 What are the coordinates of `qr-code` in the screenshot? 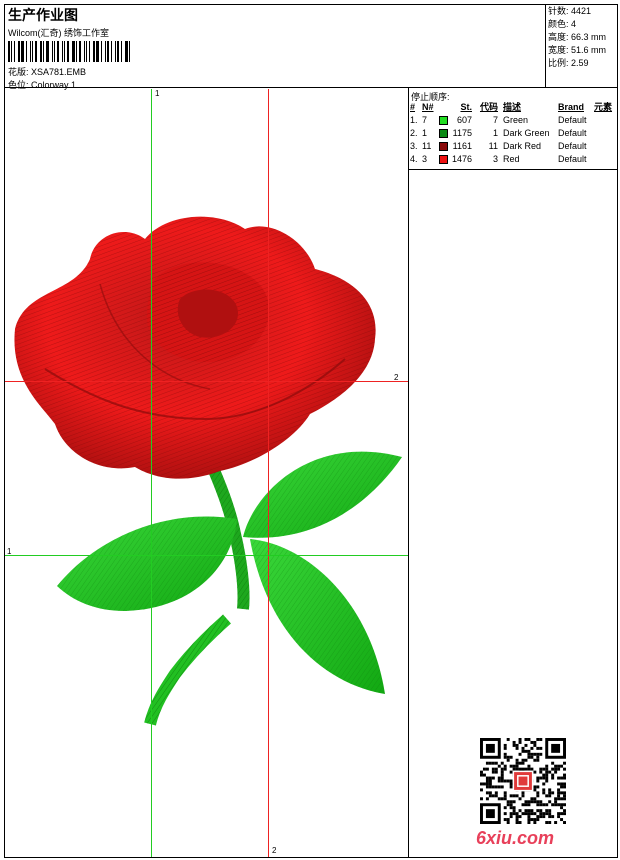 It's located at (523, 781).